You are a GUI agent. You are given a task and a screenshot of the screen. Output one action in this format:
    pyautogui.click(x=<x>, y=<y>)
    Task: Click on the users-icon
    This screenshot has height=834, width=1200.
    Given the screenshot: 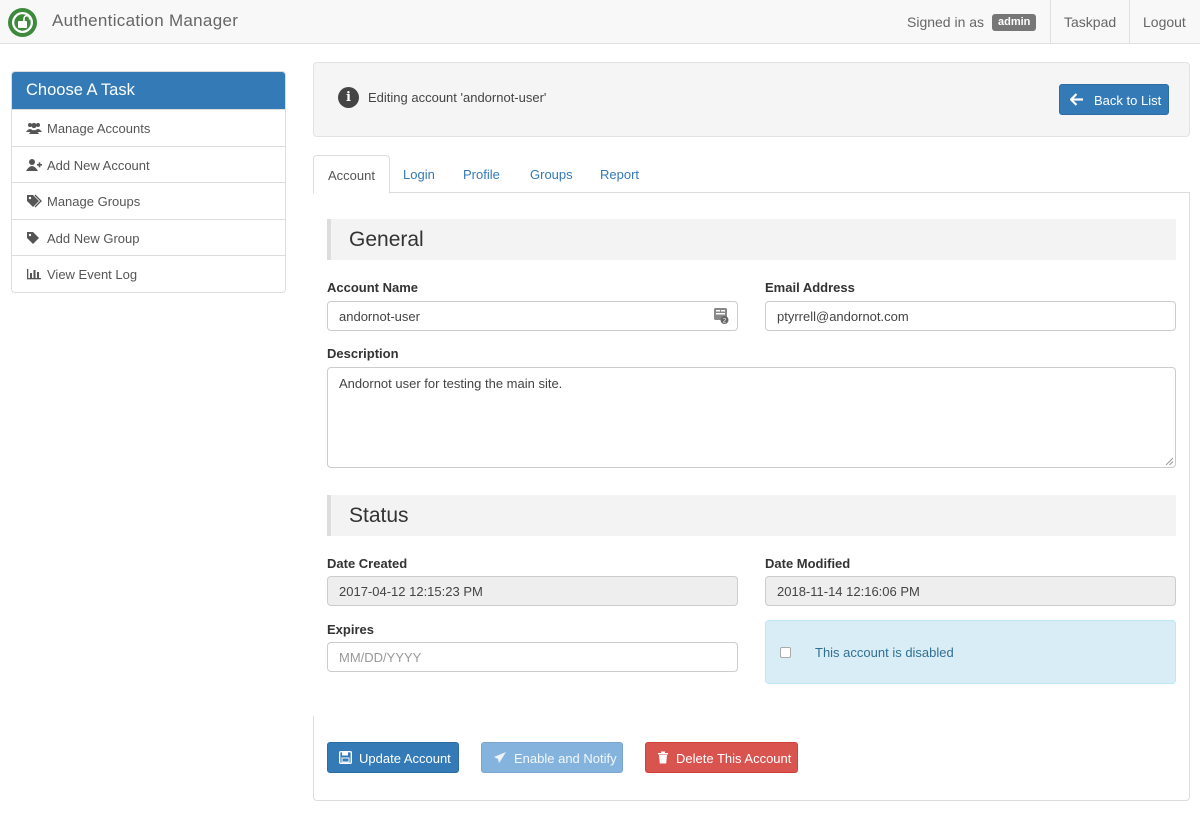 What is the action you would take?
    pyautogui.click(x=34, y=128)
    